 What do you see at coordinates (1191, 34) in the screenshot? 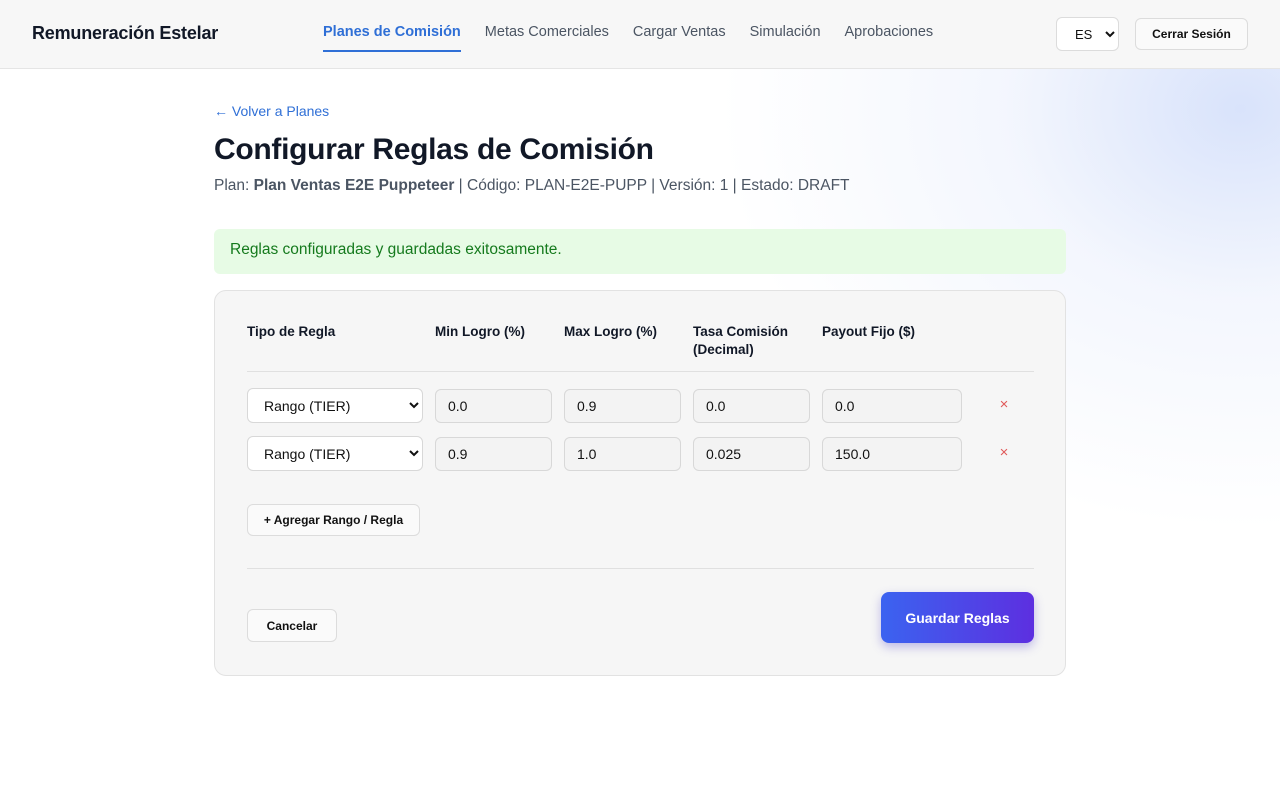
I see `logout-button: Cerrar Sesión` at bounding box center [1191, 34].